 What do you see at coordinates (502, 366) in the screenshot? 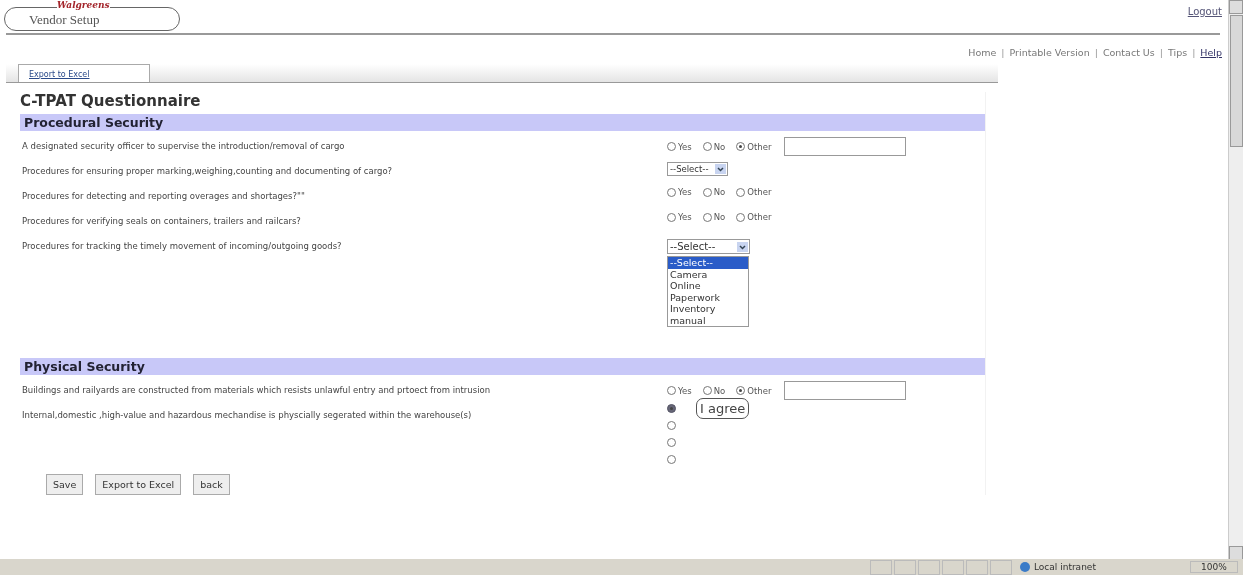
I see `section-header: Physical Security` at bounding box center [502, 366].